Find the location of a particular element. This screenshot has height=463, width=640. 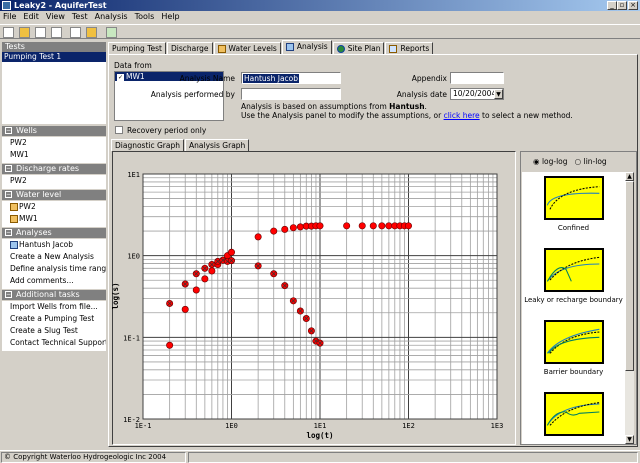

status-pane is located at coordinates (413, 457).